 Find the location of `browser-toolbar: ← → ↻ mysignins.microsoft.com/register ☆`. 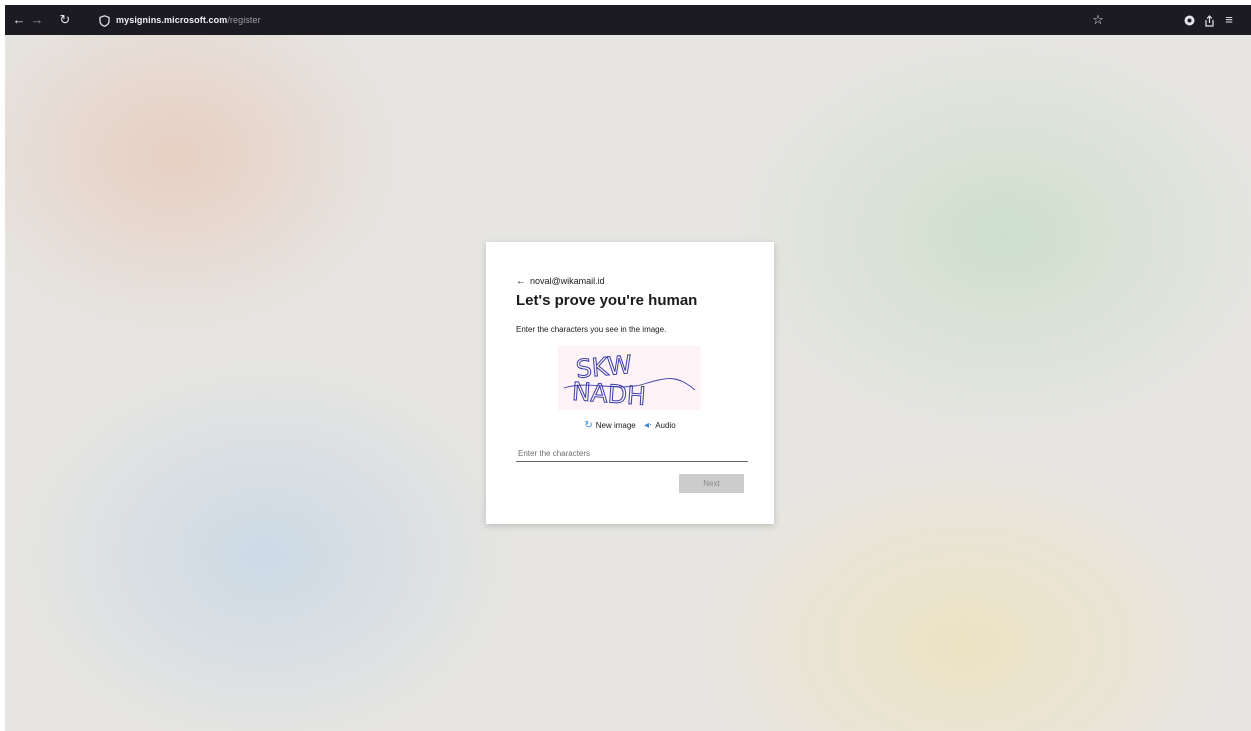

browser-toolbar: ← → ↻ mysignins.microsoft.com/register ☆ is located at coordinates (628, 20).